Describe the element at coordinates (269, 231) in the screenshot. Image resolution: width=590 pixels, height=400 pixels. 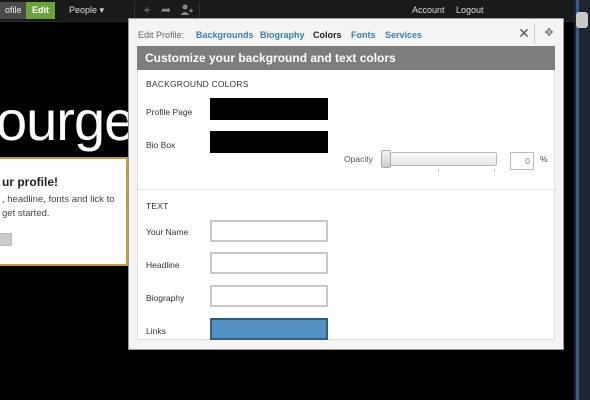
I see `your-name-color-swatch` at that location.